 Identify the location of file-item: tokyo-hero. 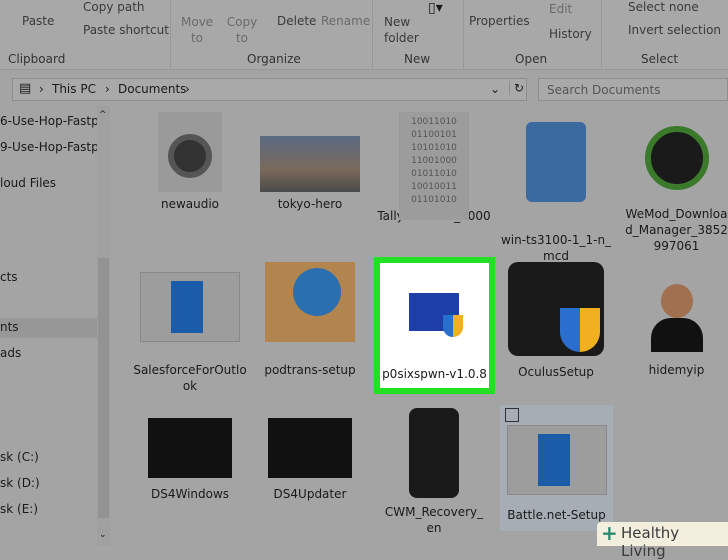
(310, 162).